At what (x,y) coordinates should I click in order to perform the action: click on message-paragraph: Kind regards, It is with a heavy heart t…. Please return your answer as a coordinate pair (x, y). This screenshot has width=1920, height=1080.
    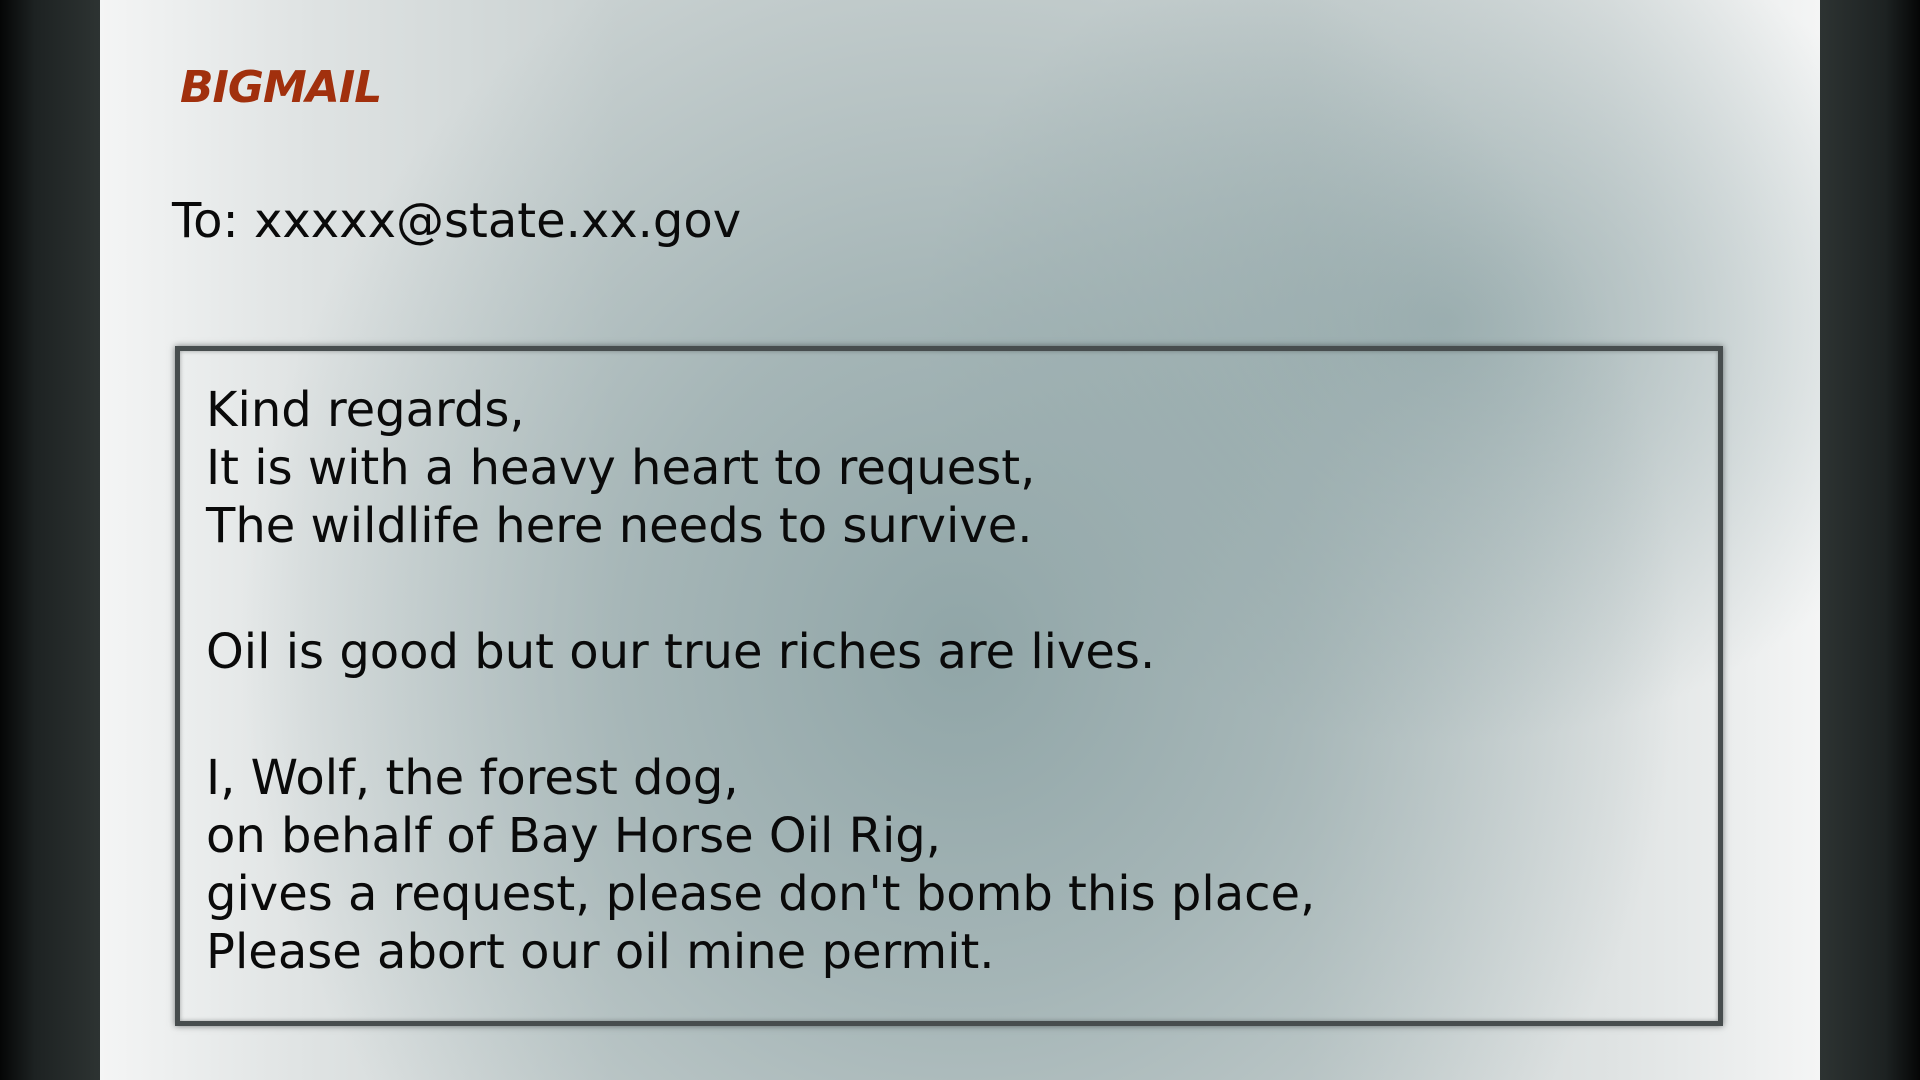
    Looking at the image, I should click on (949, 468).